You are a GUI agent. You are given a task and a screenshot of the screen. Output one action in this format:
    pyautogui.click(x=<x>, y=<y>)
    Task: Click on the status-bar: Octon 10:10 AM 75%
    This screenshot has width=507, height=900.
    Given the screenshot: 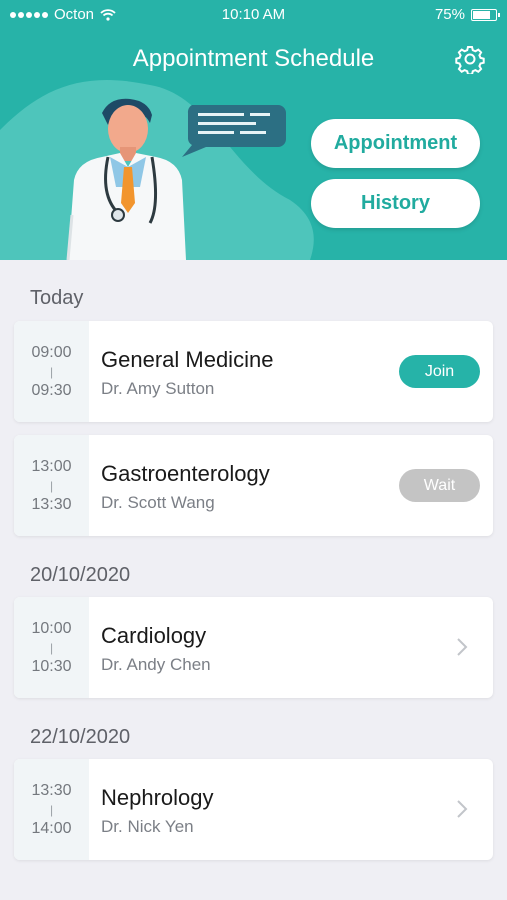 What is the action you would take?
    pyautogui.click(x=253, y=15)
    